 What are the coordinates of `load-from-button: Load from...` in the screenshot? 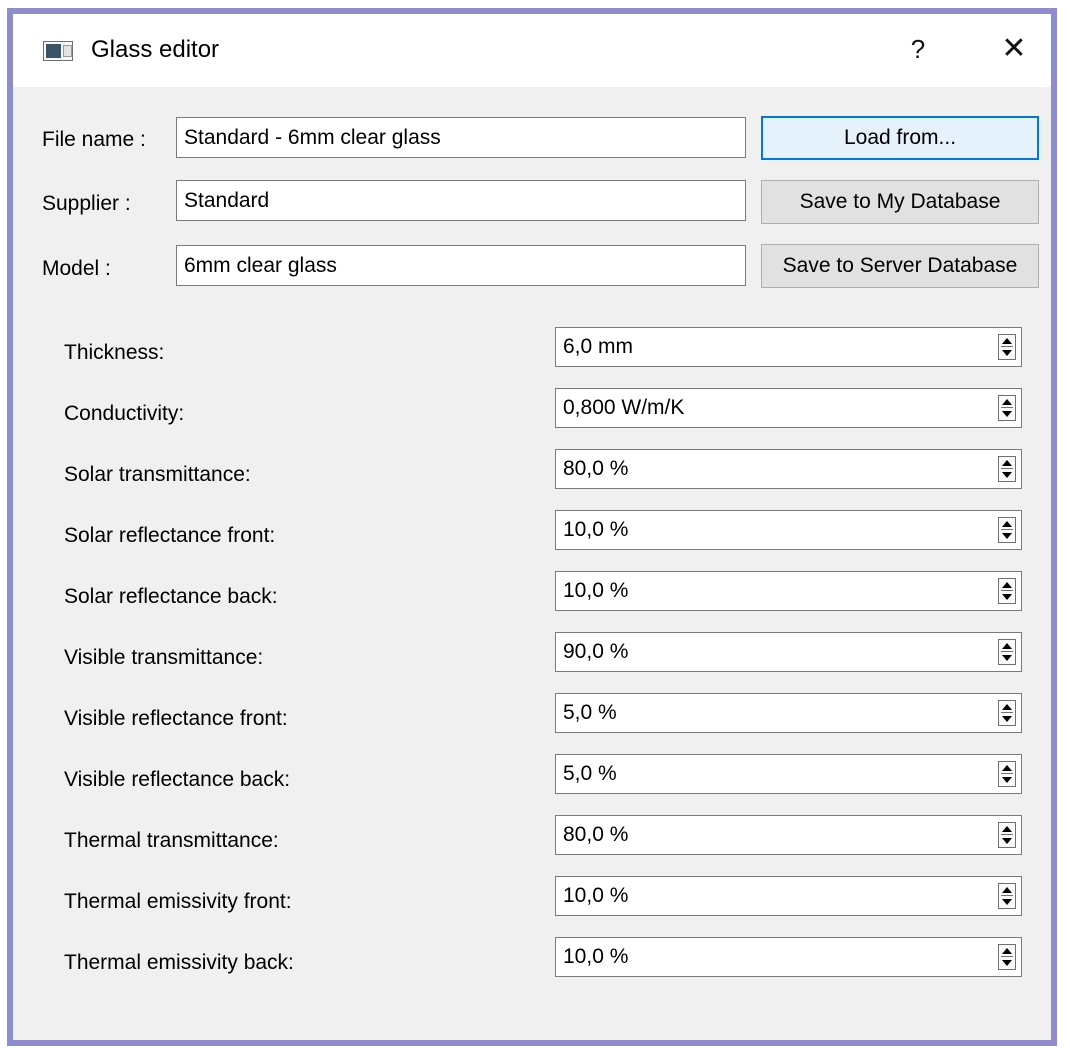 It's located at (900, 138).